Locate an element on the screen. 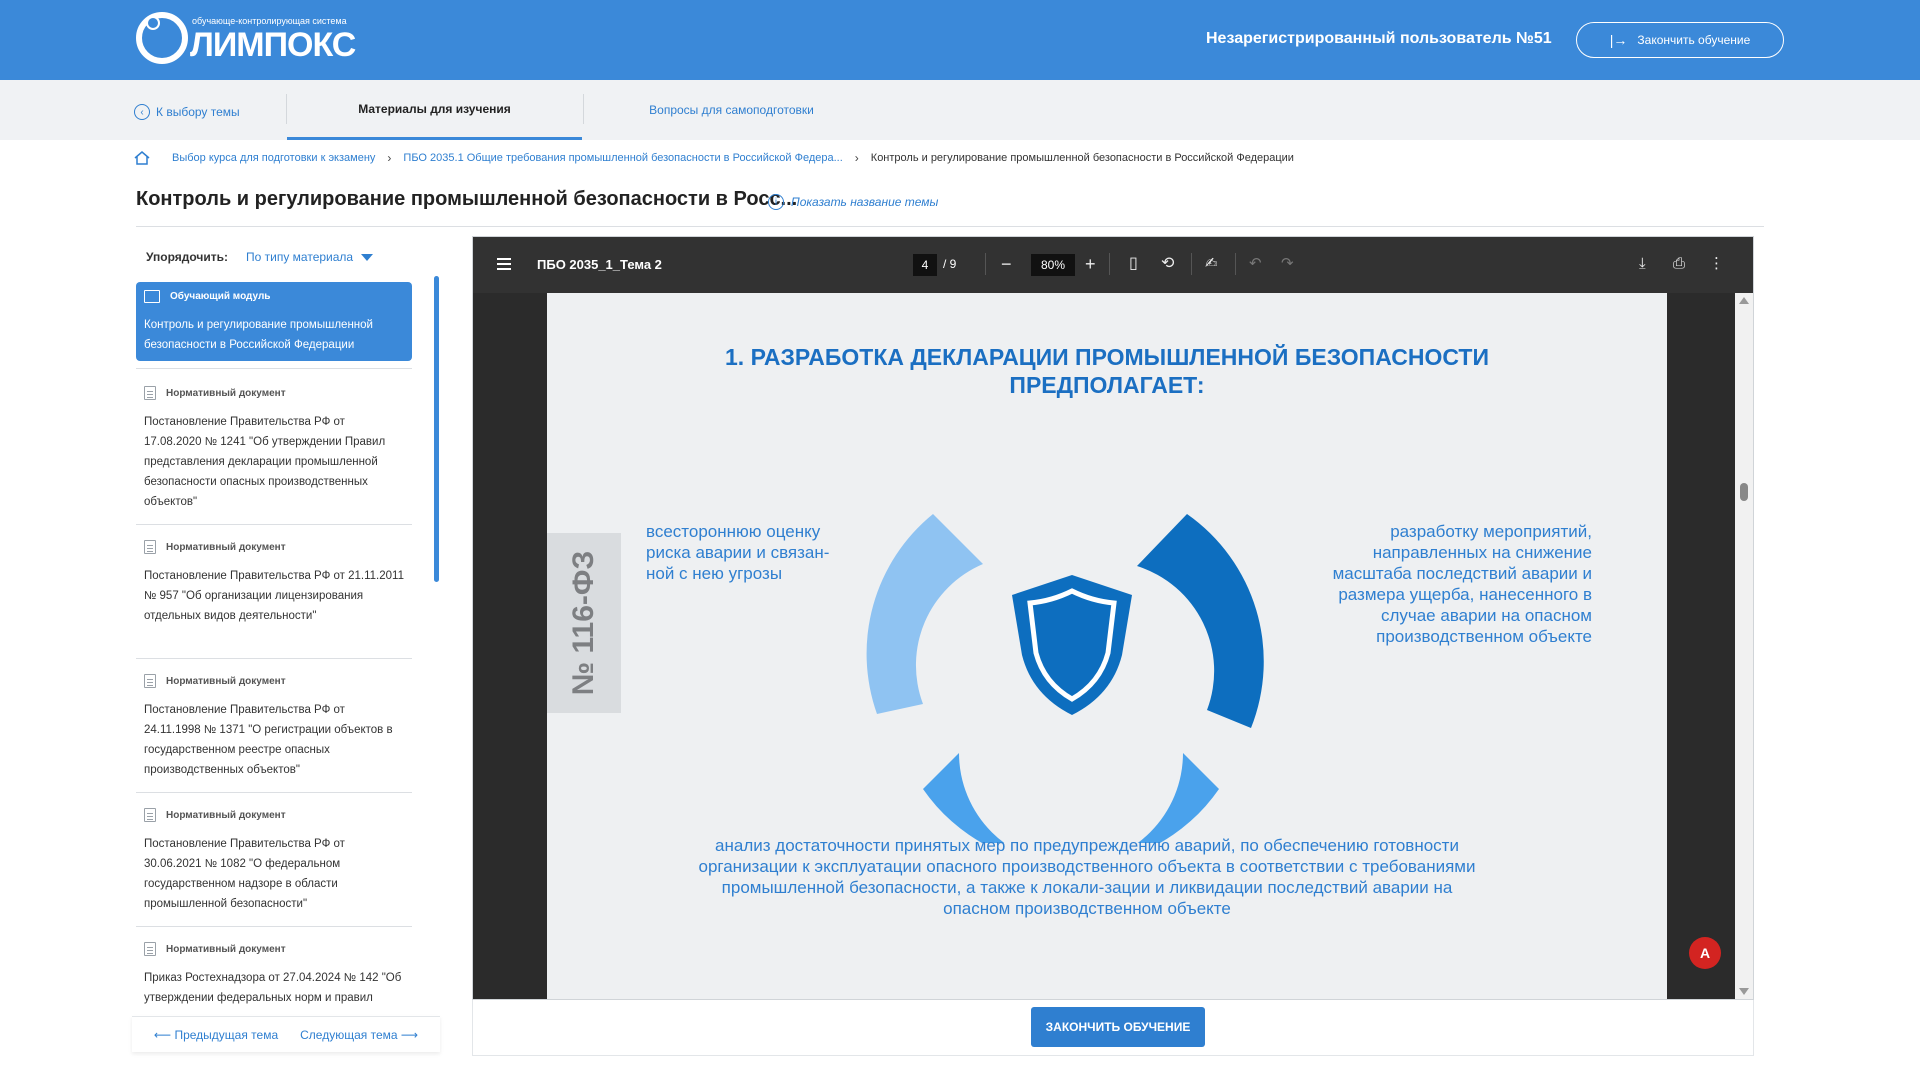  finish-training-top-button: |→ Закончить обучение is located at coordinates (1680, 40).